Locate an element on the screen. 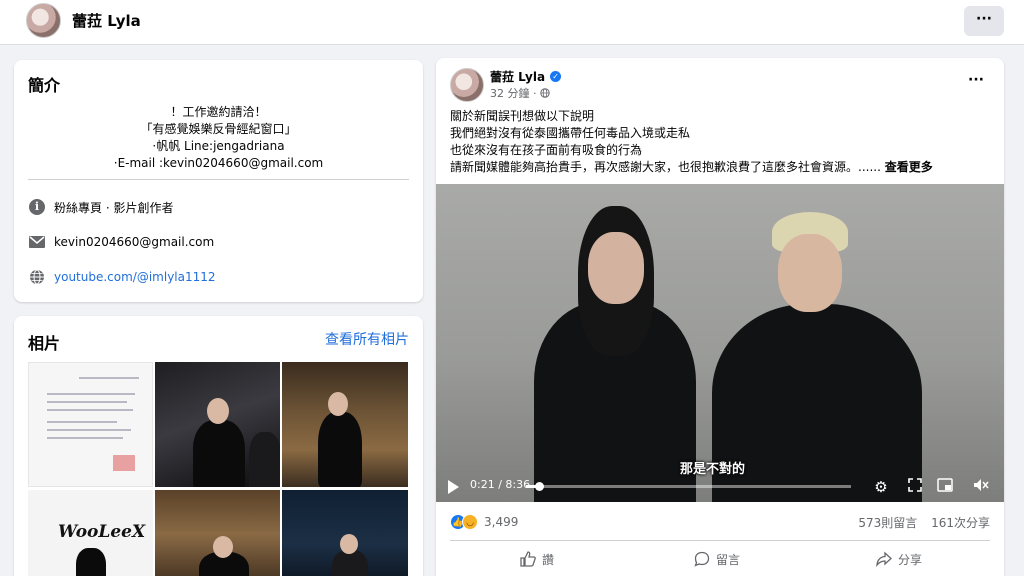  like-label: 讚 is located at coordinates (548, 559).